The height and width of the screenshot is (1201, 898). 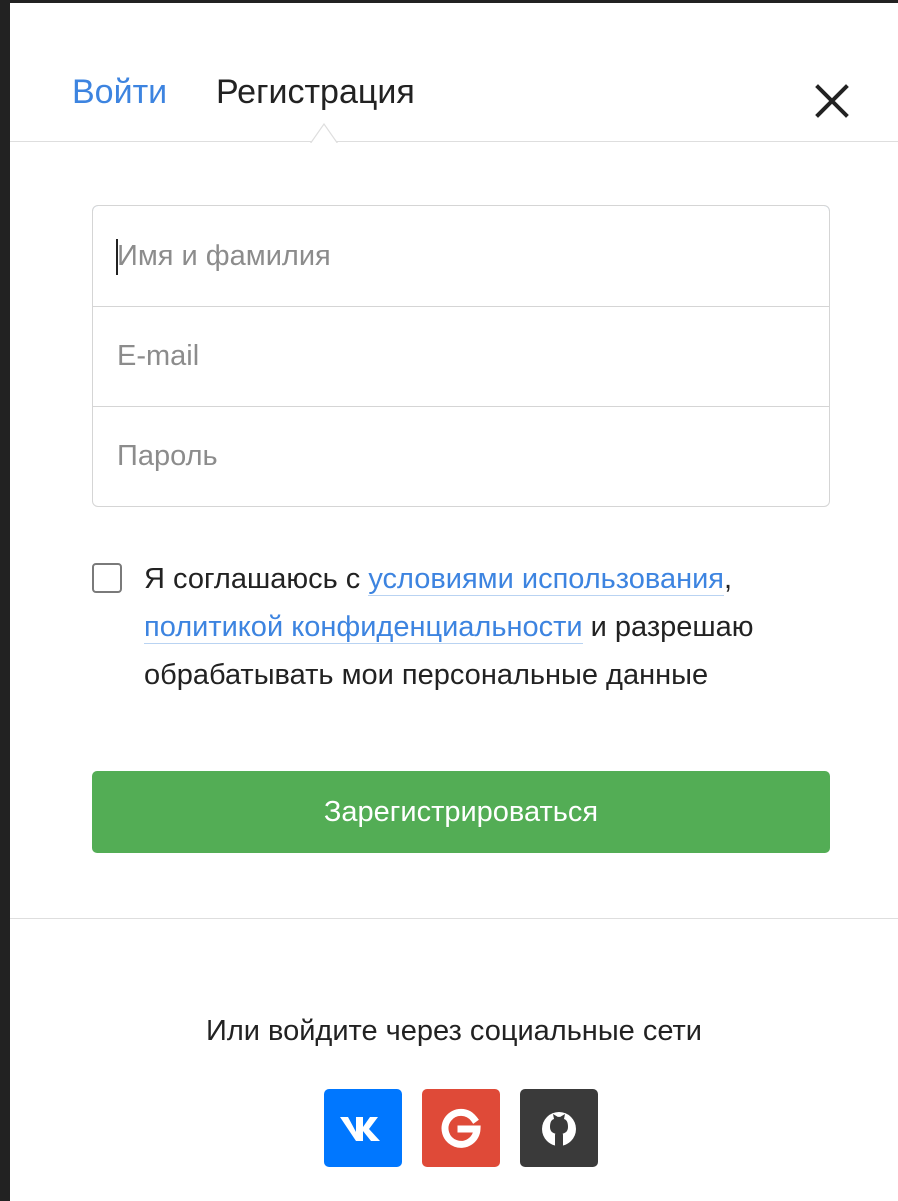 I want to click on social-caption: Или войдите через социальные сети, so click(x=454, y=1031).